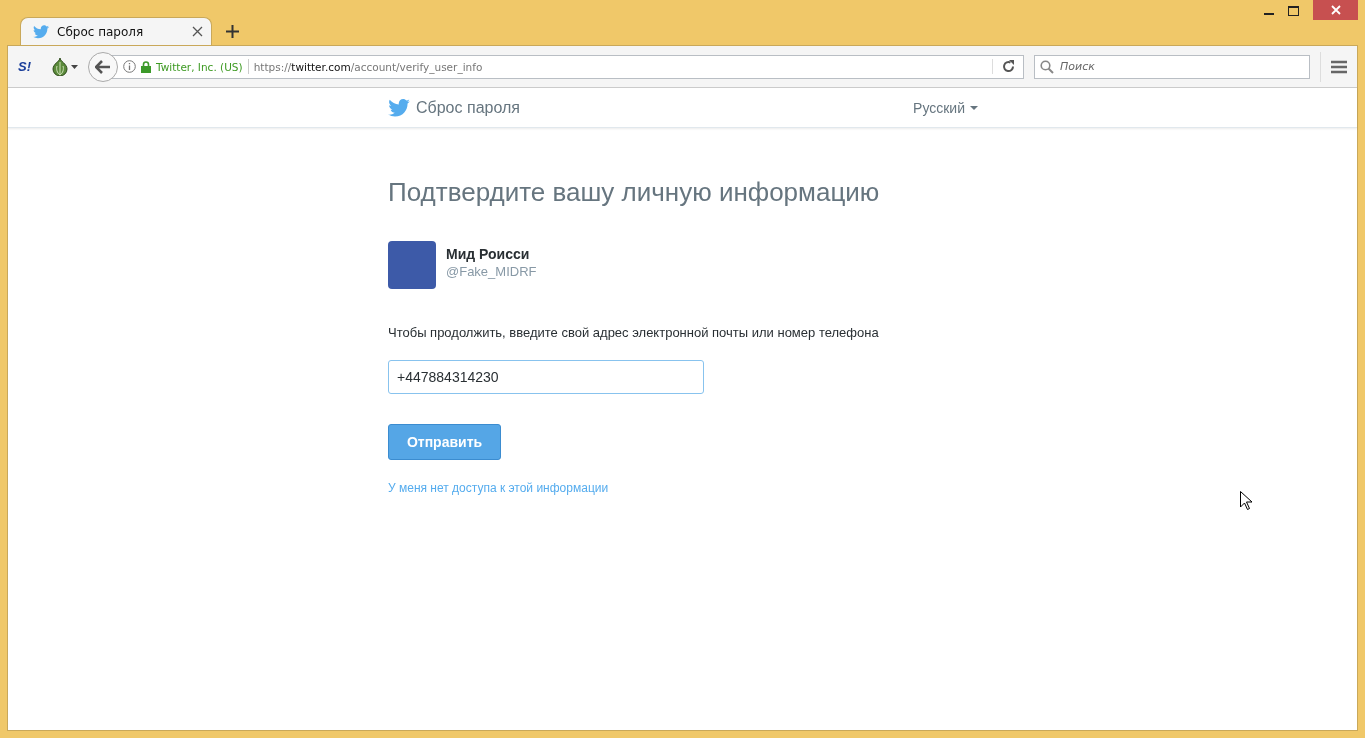  I want to click on account-handle: @Fake_MIDRF, so click(491, 271).